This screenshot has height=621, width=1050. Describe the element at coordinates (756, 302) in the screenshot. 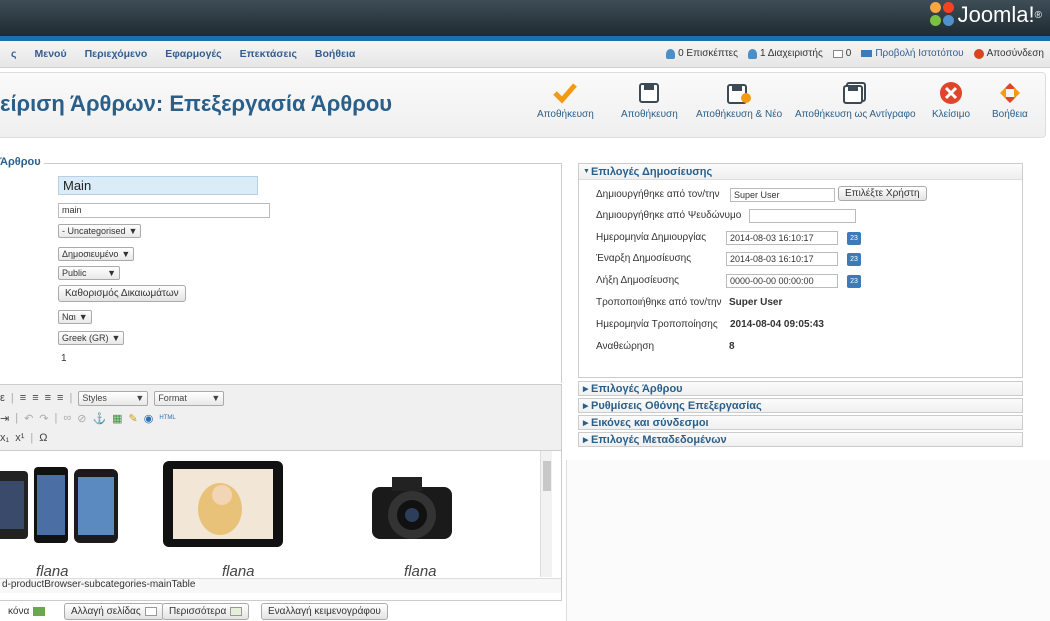

I see `modified-by-value: Super User` at that location.